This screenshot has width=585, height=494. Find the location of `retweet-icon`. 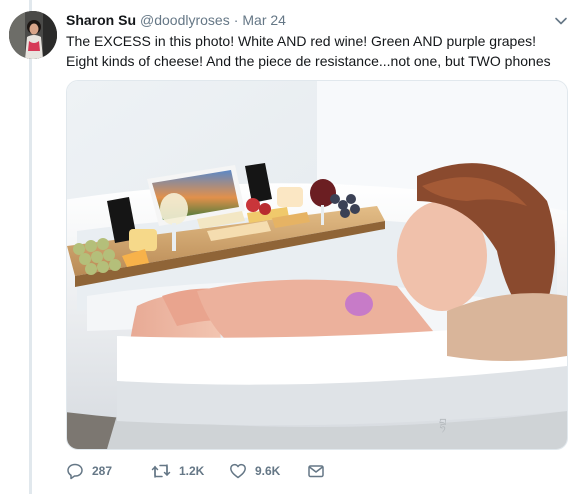

retweet-icon is located at coordinates (161, 471).